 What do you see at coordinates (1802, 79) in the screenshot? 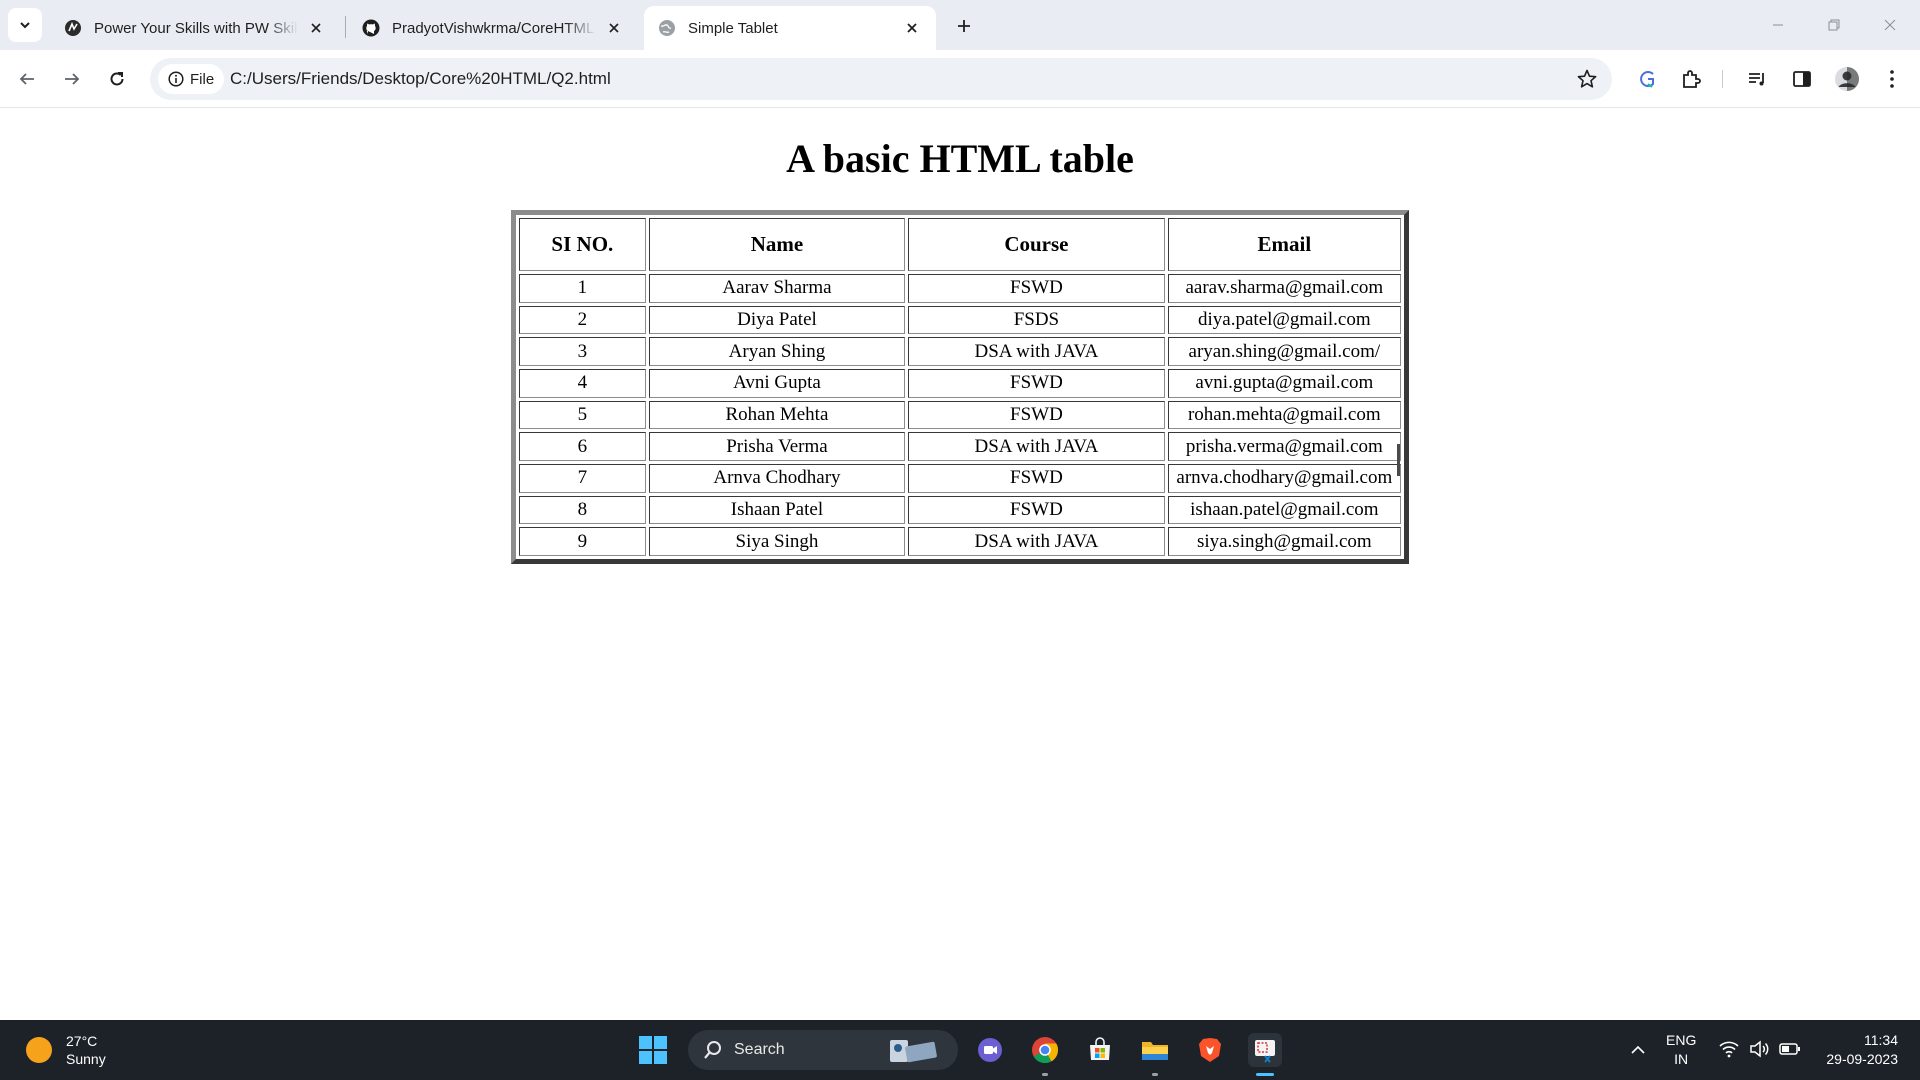
I see `side-panel-icon` at bounding box center [1802, 79].